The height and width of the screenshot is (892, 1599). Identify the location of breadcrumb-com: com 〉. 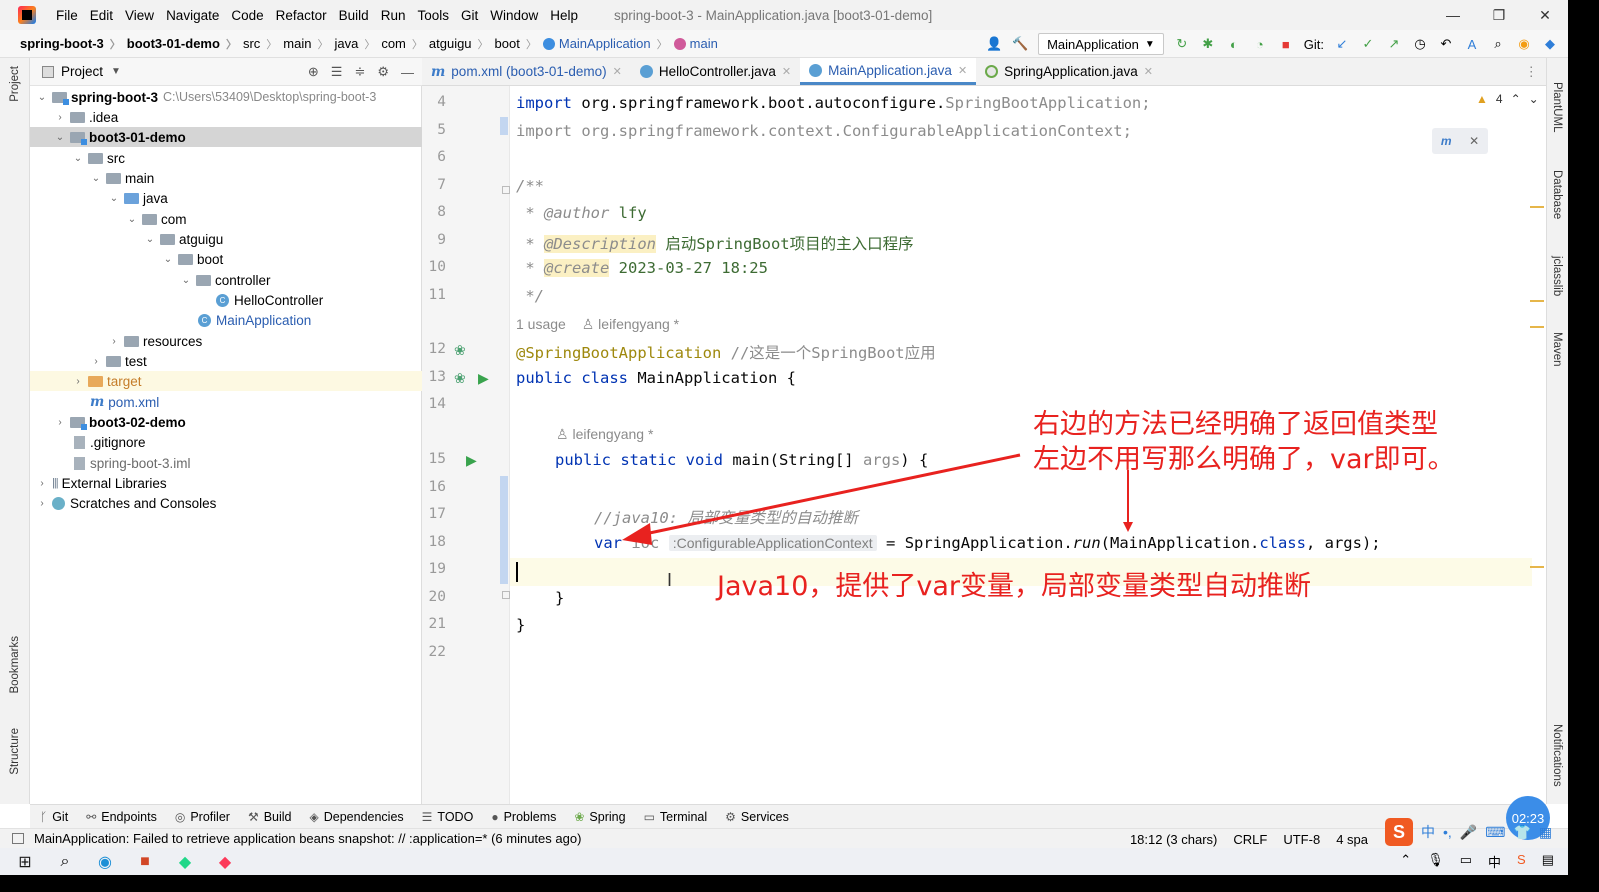
(405, 44).